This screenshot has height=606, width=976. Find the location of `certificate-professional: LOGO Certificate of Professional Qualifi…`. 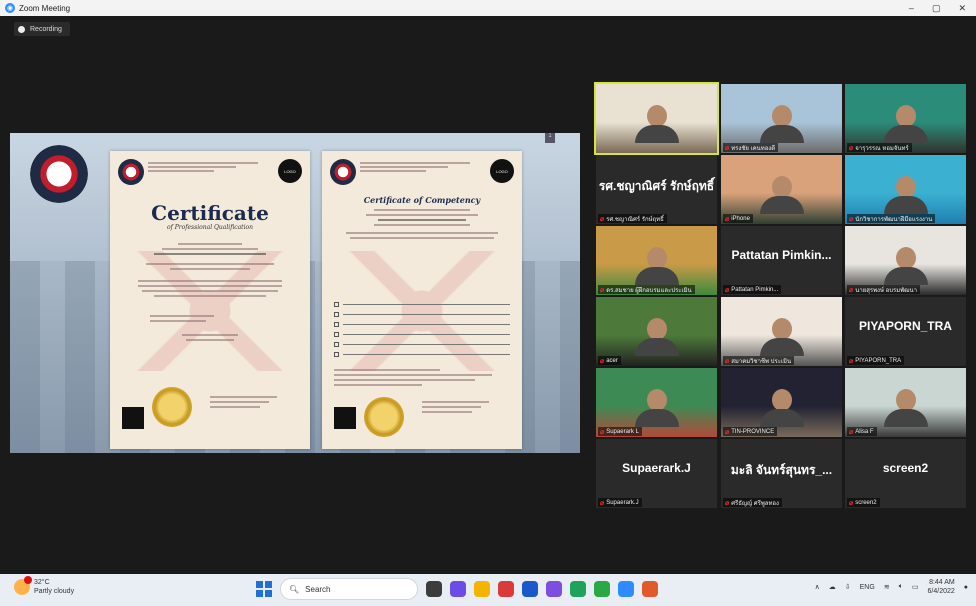

certificate-professional: LOGO Certificate of Professional Qualifi… is located at coordinates (210, 300).